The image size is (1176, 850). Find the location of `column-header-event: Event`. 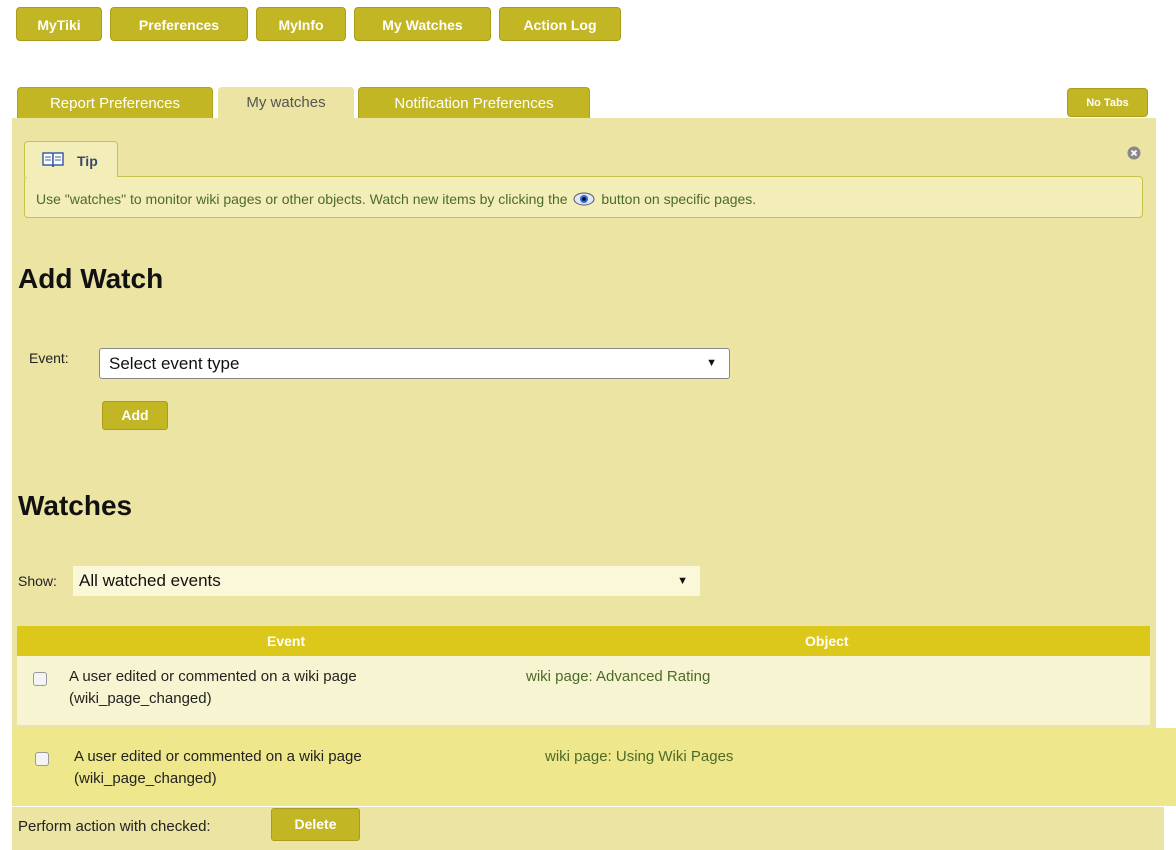

column-header-event: Event is located at coordinates (286, 641).